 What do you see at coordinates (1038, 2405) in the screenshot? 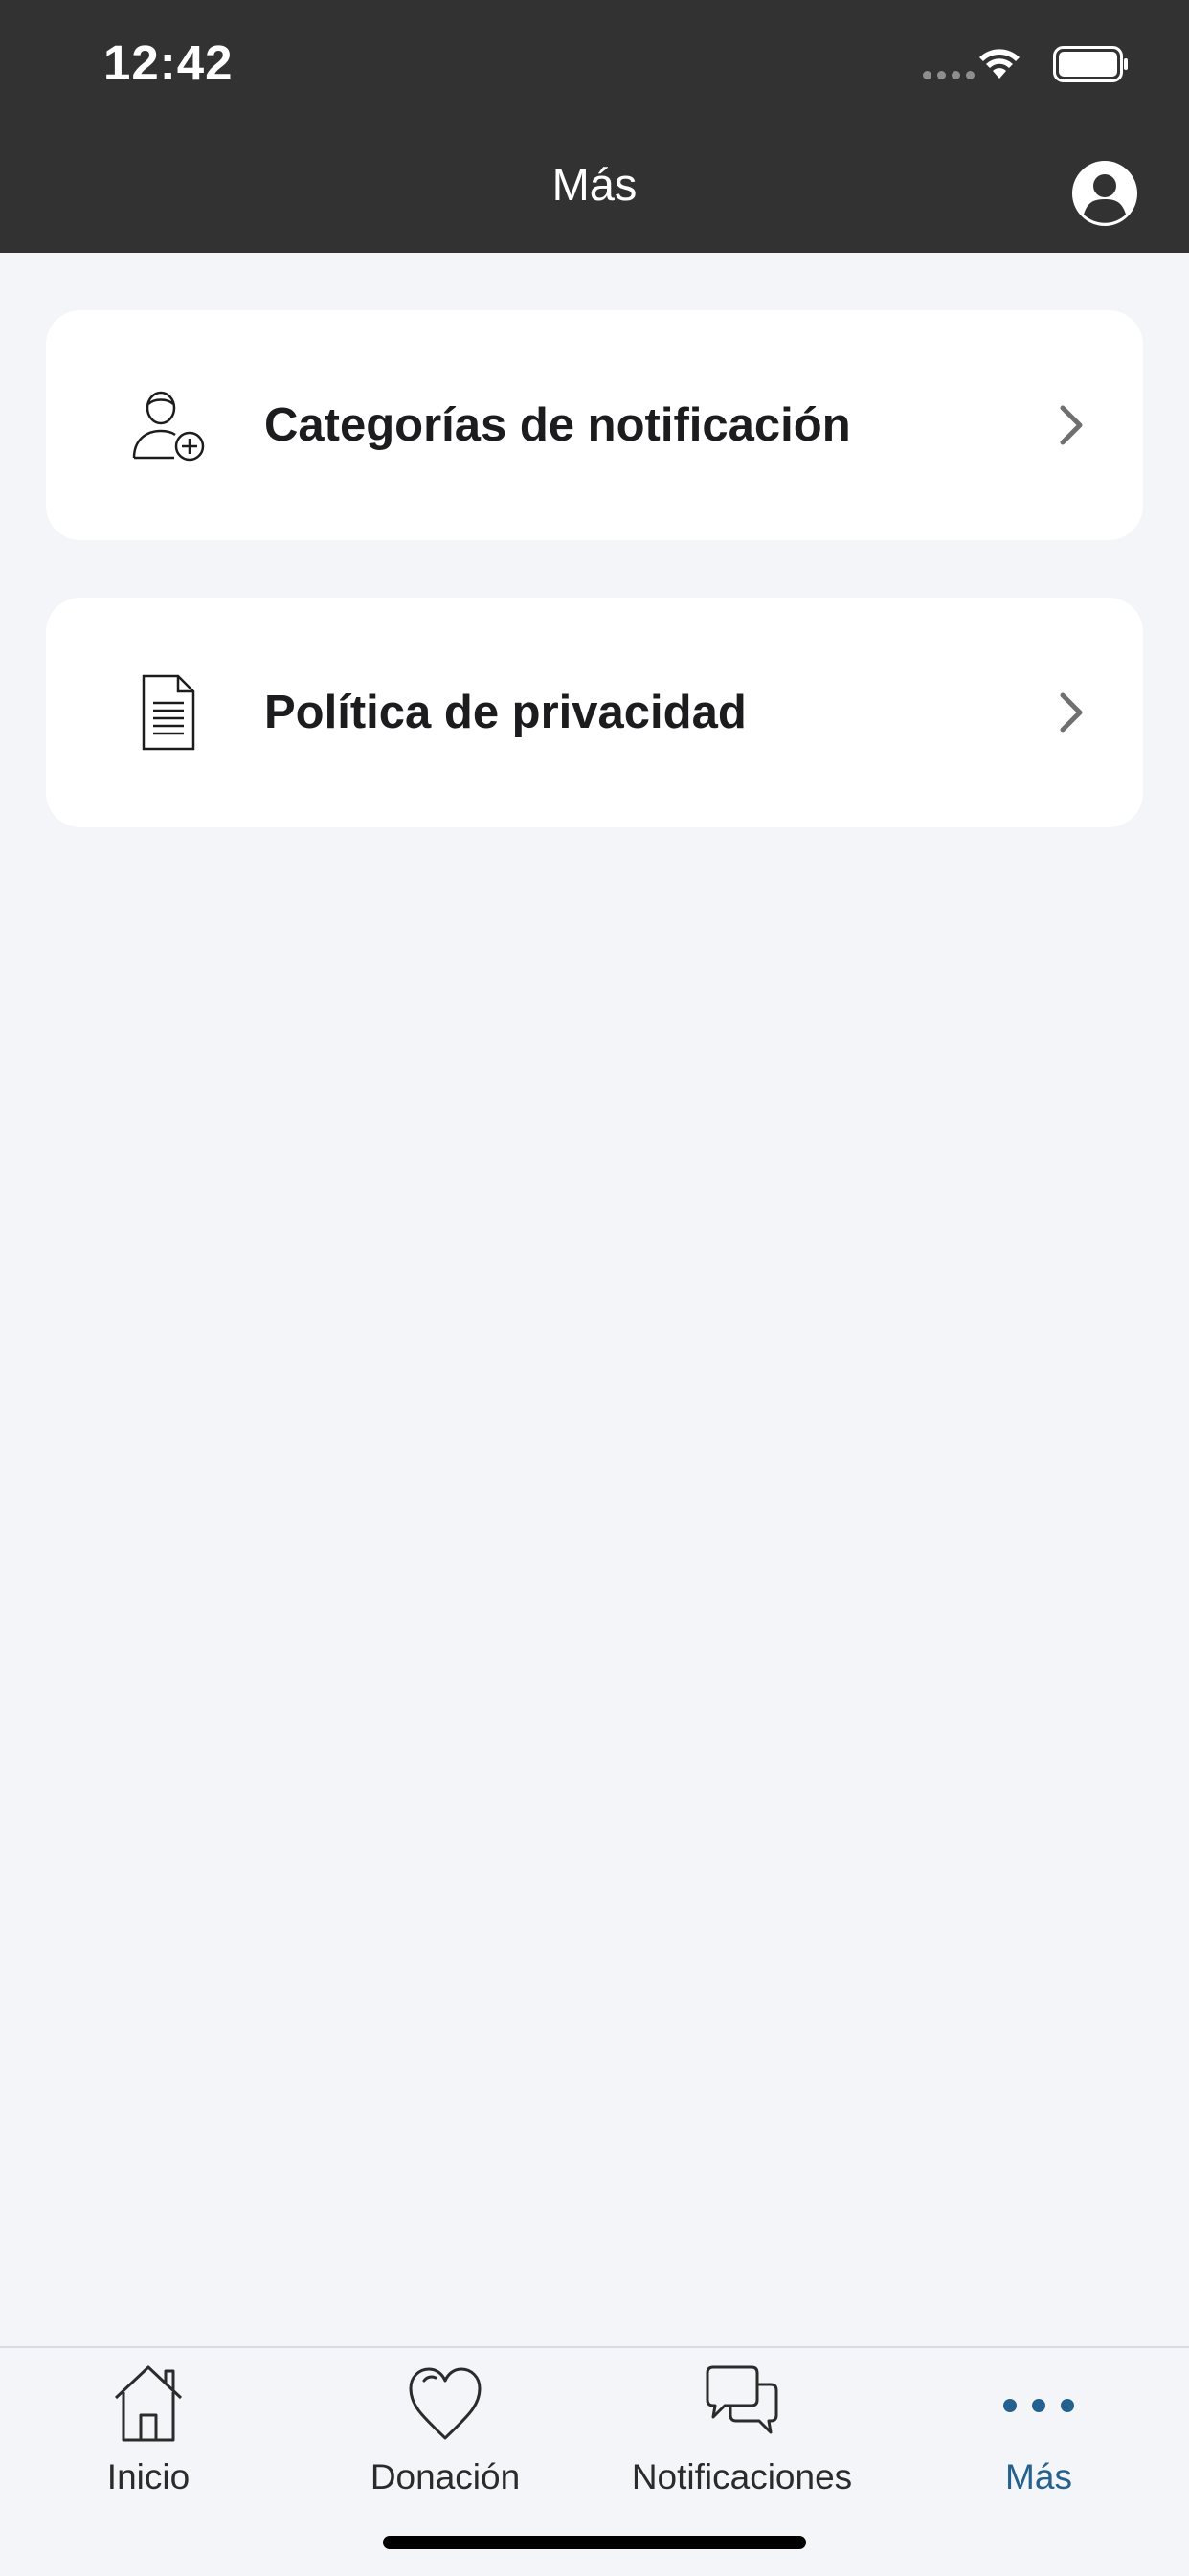
I see `more-dots-icon` at bounding box center [1038, 2405].